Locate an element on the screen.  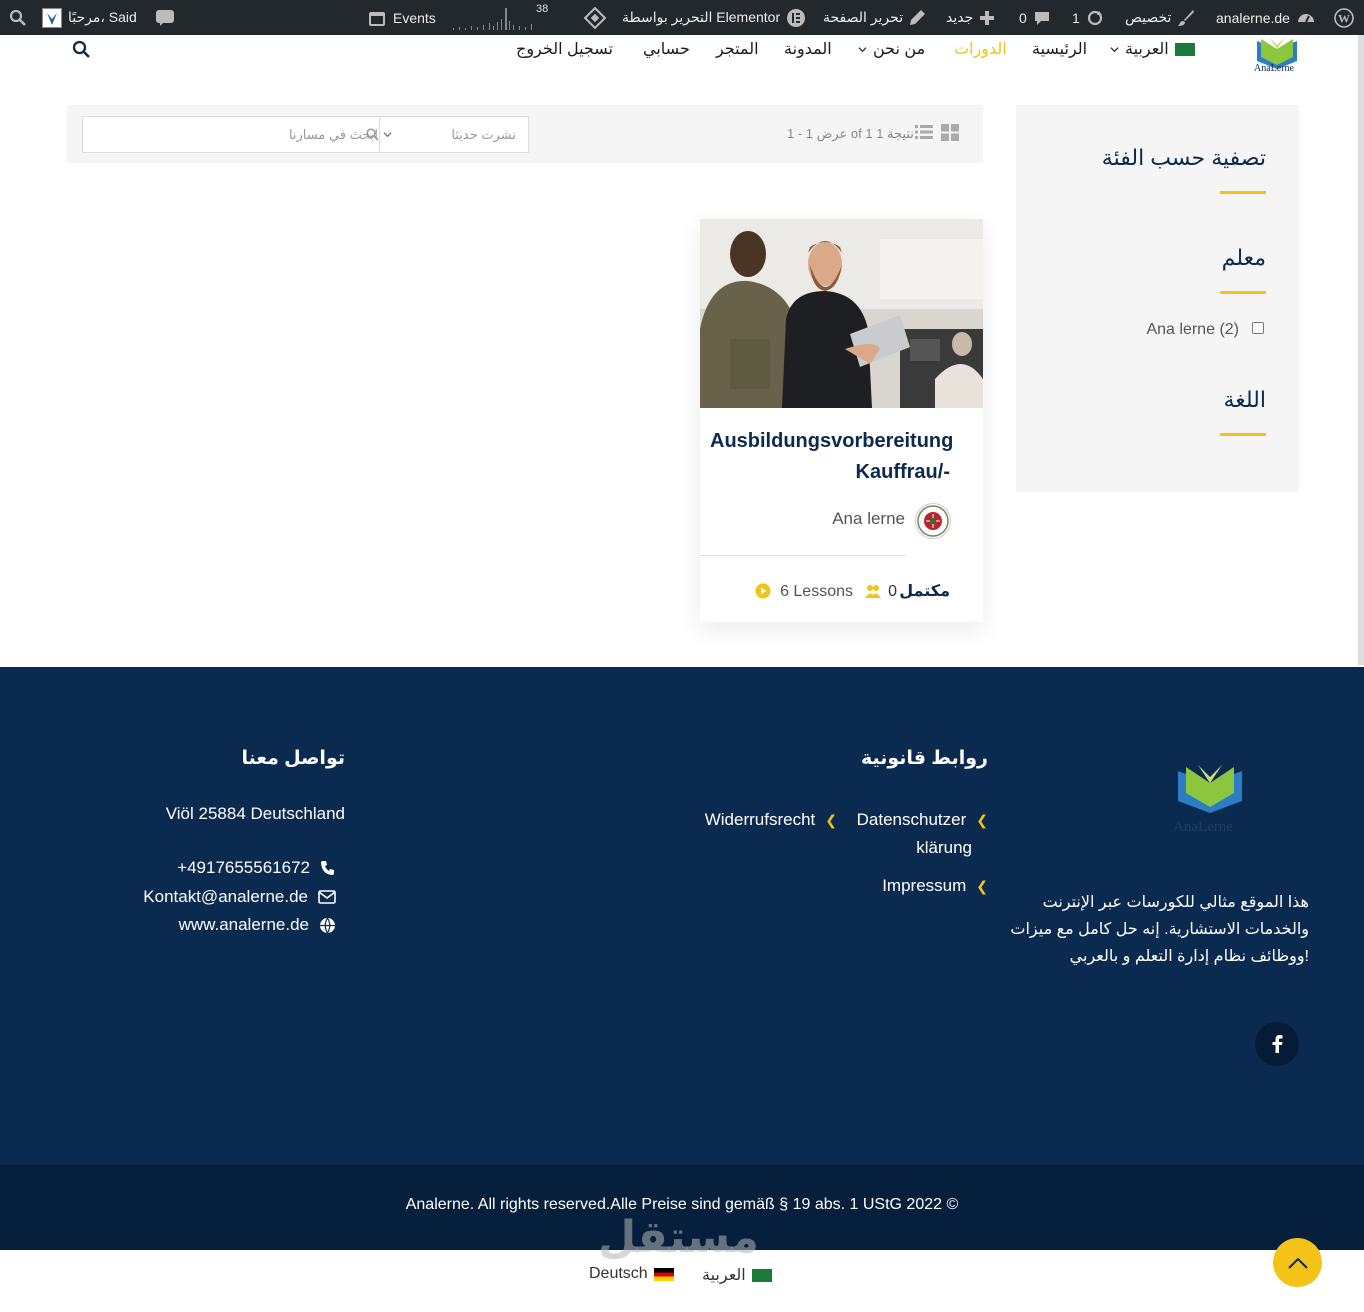
legal-heading: روابط قانونية is located at coordinates (924, 758).